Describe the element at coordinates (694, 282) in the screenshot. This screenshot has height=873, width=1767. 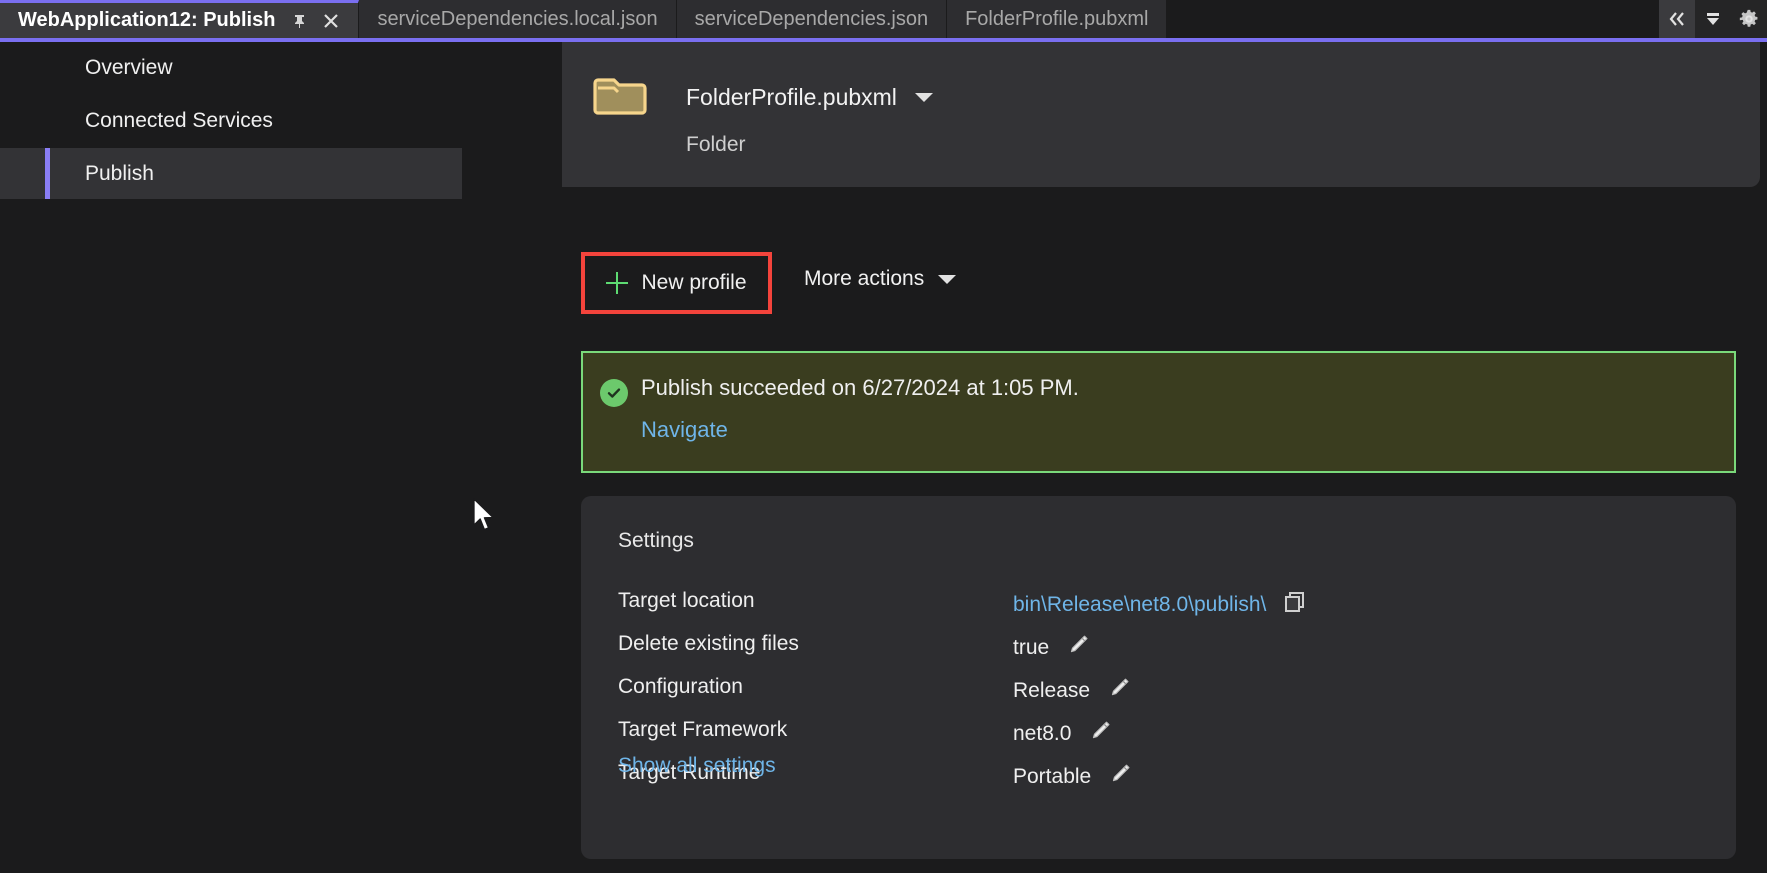
I see `new-profile-label: New profile` at that location.